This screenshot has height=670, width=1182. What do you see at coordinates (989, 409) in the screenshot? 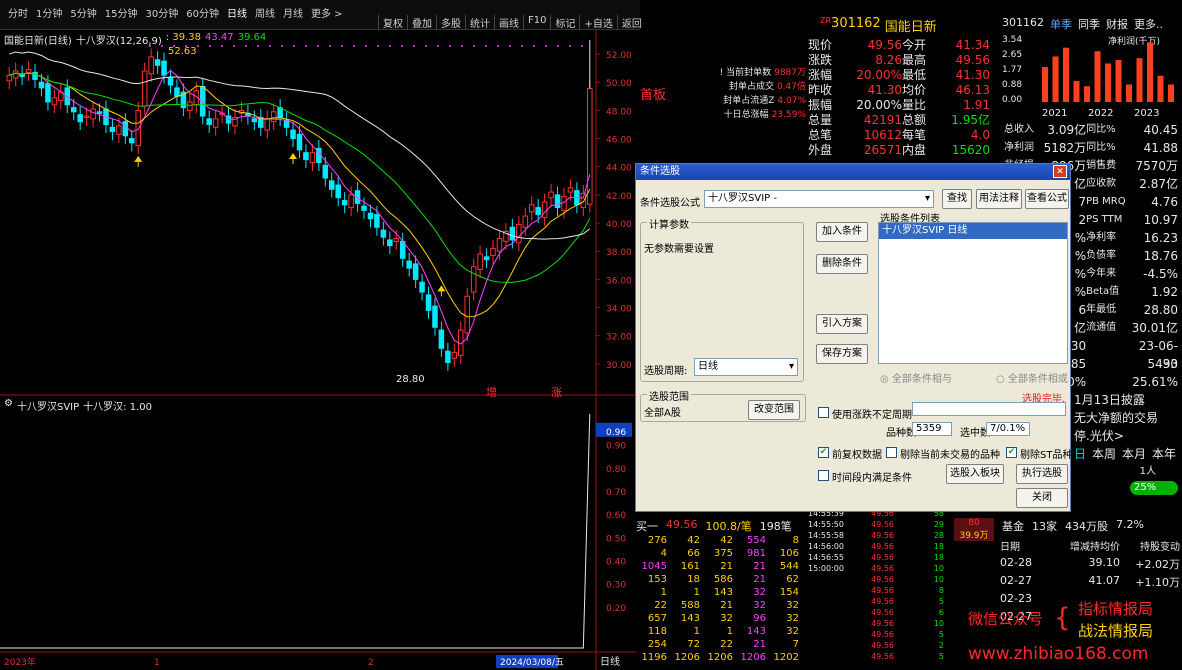
I see `uncertain-input` at bounding box center [989, 409].